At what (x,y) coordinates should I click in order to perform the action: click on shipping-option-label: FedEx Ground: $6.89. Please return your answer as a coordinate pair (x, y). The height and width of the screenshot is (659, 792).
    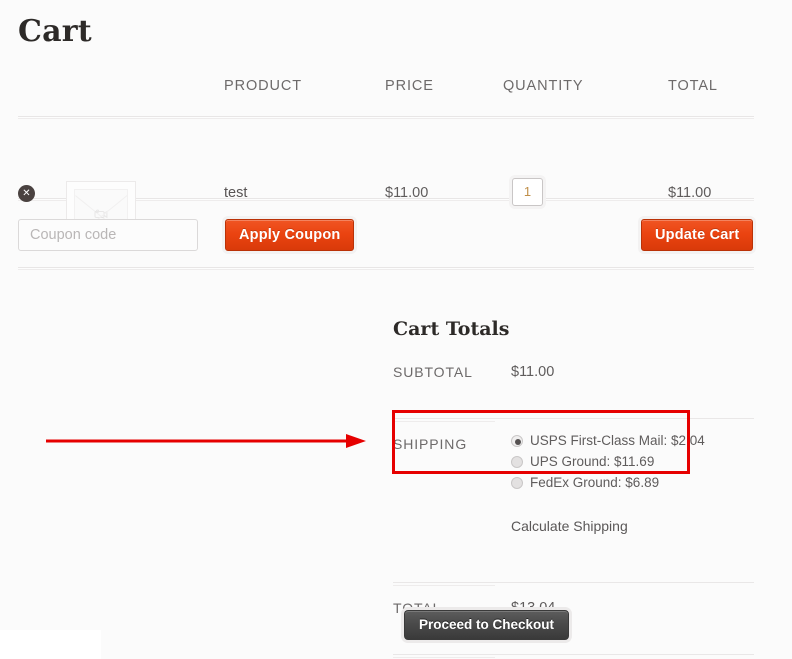
    Looking at the image, I should click on (595, 482).